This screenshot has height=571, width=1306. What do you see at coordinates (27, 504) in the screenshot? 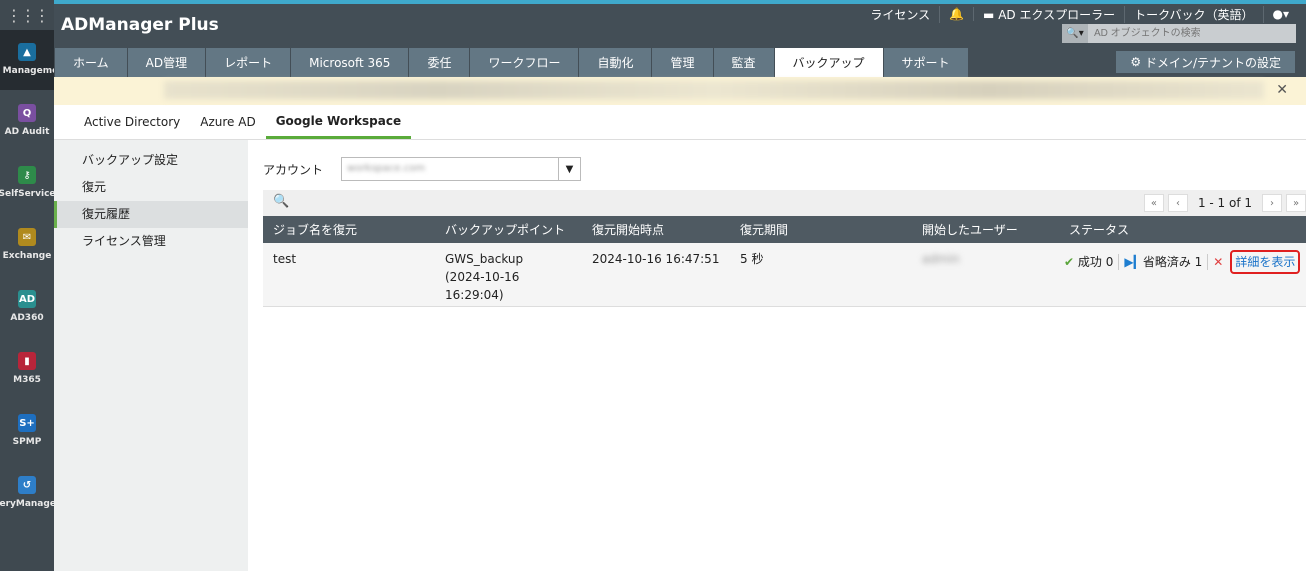
I see `rail-item-label: RecoveryManager Plus` at bounding box center [27, 504].